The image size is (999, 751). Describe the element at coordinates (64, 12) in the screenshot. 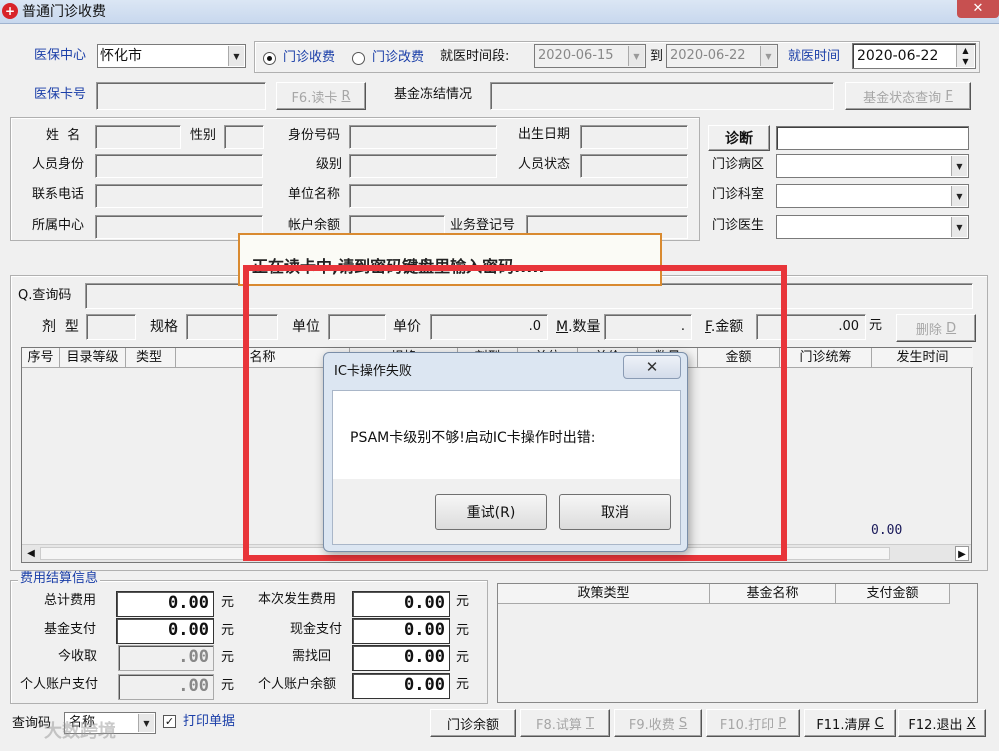

I see `window-title: 普通门诊收费` at that location.